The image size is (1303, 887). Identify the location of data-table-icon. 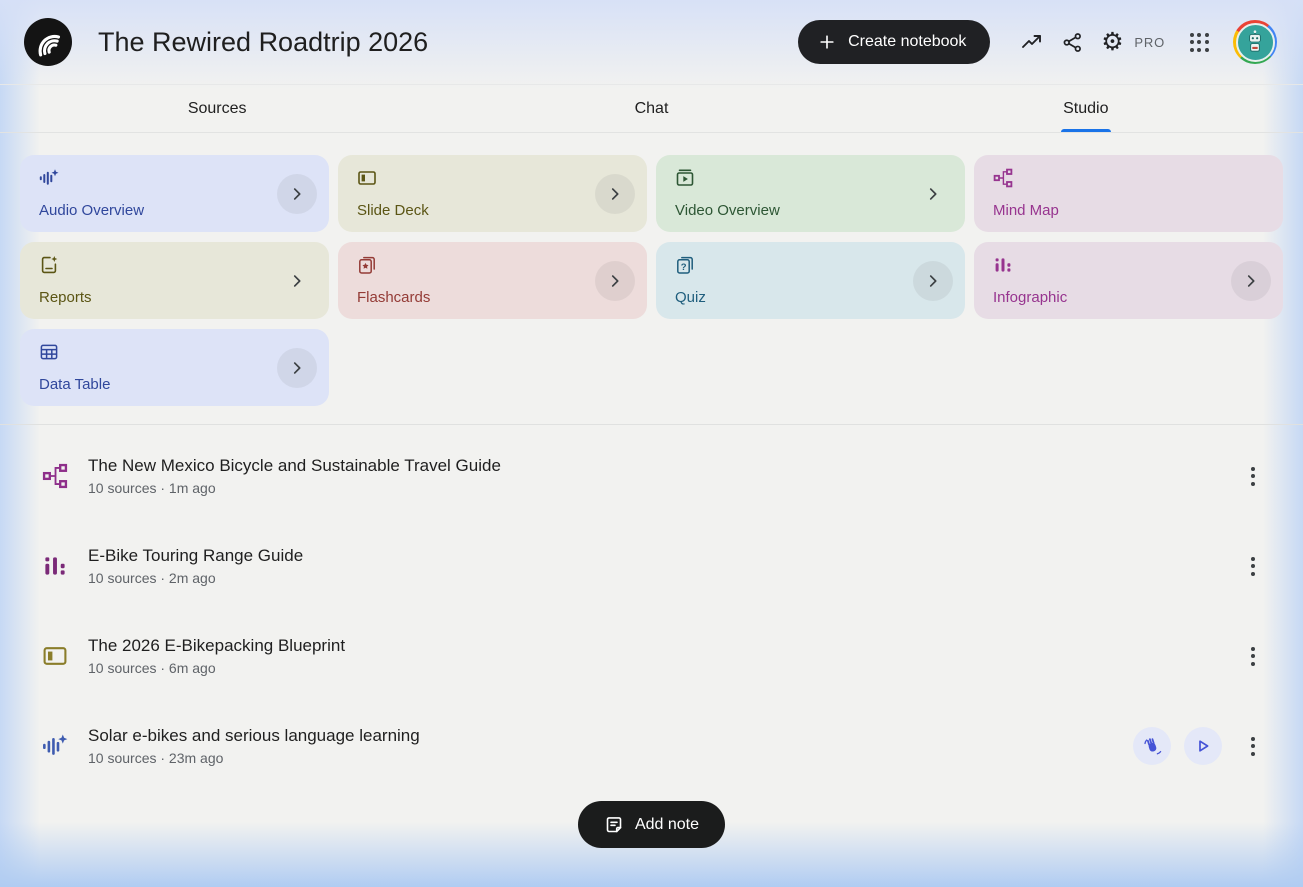
(49, 352).